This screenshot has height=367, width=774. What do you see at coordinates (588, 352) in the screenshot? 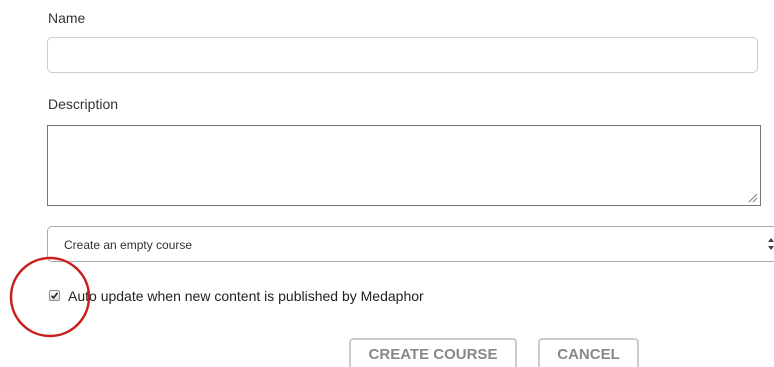
I see `cancel-button: CANCEL` at bounding box center [588, 352].